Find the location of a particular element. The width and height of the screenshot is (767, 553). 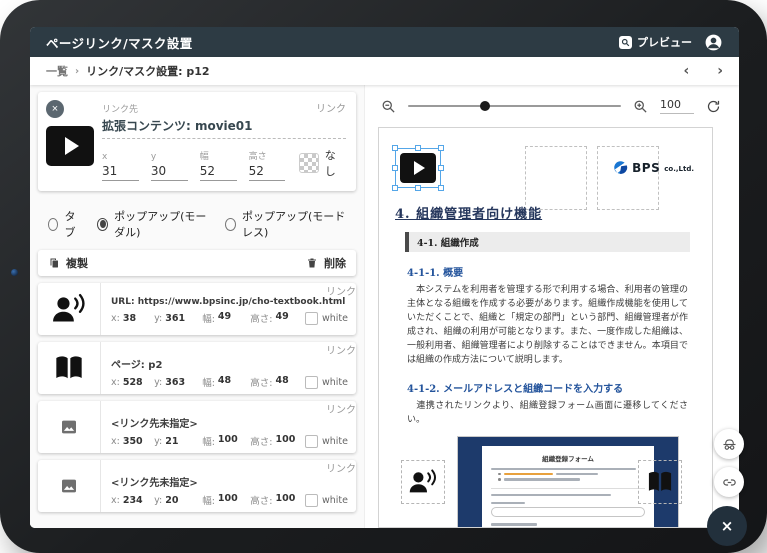

delete-button: 削除 is located at coordinates (326, 263).